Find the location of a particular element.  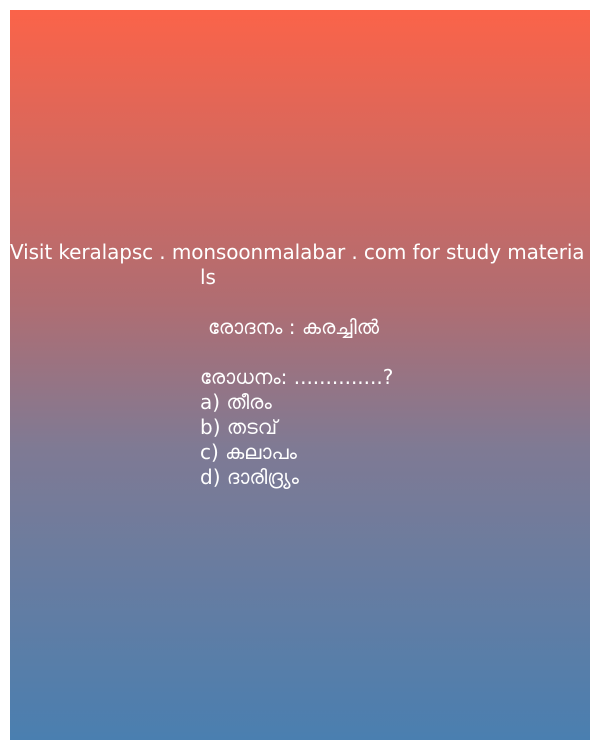

question-prompt: രോധനം: ..............? is located at coordinates (297, 377).